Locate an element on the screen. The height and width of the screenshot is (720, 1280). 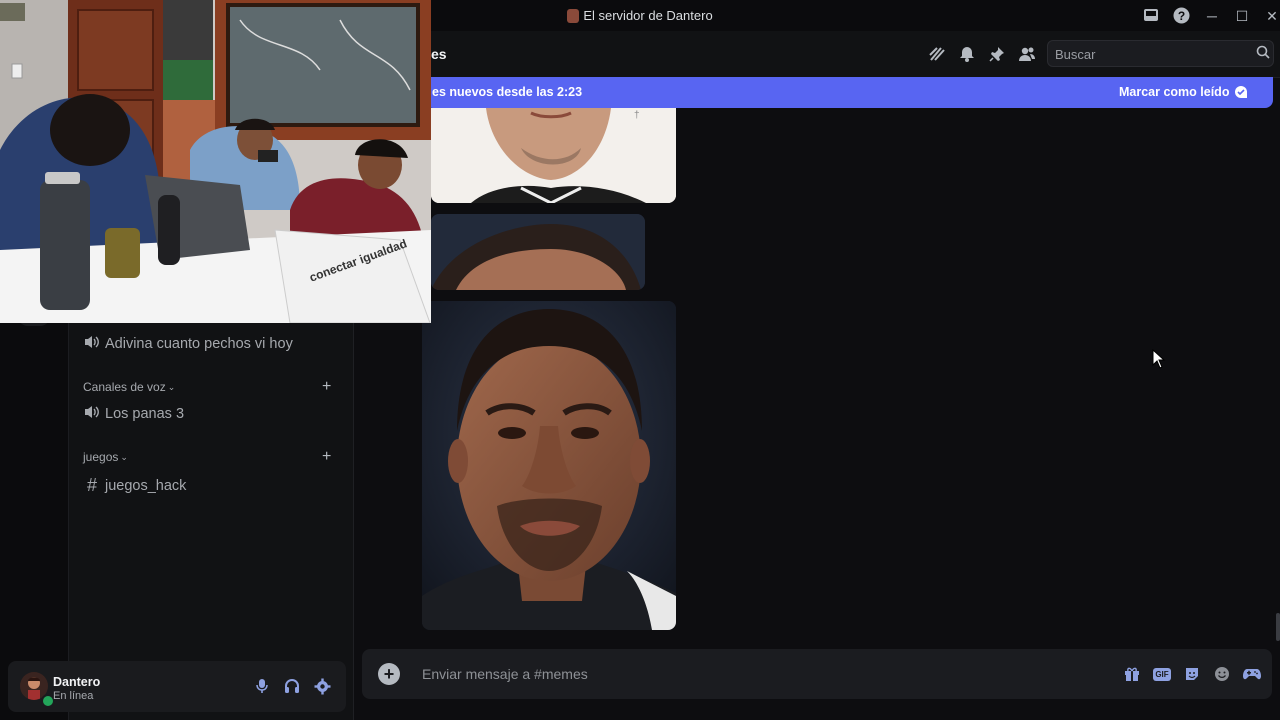
category-canales-de-voz: Canales de voz ⌄ is located at coordinates (129, 387).